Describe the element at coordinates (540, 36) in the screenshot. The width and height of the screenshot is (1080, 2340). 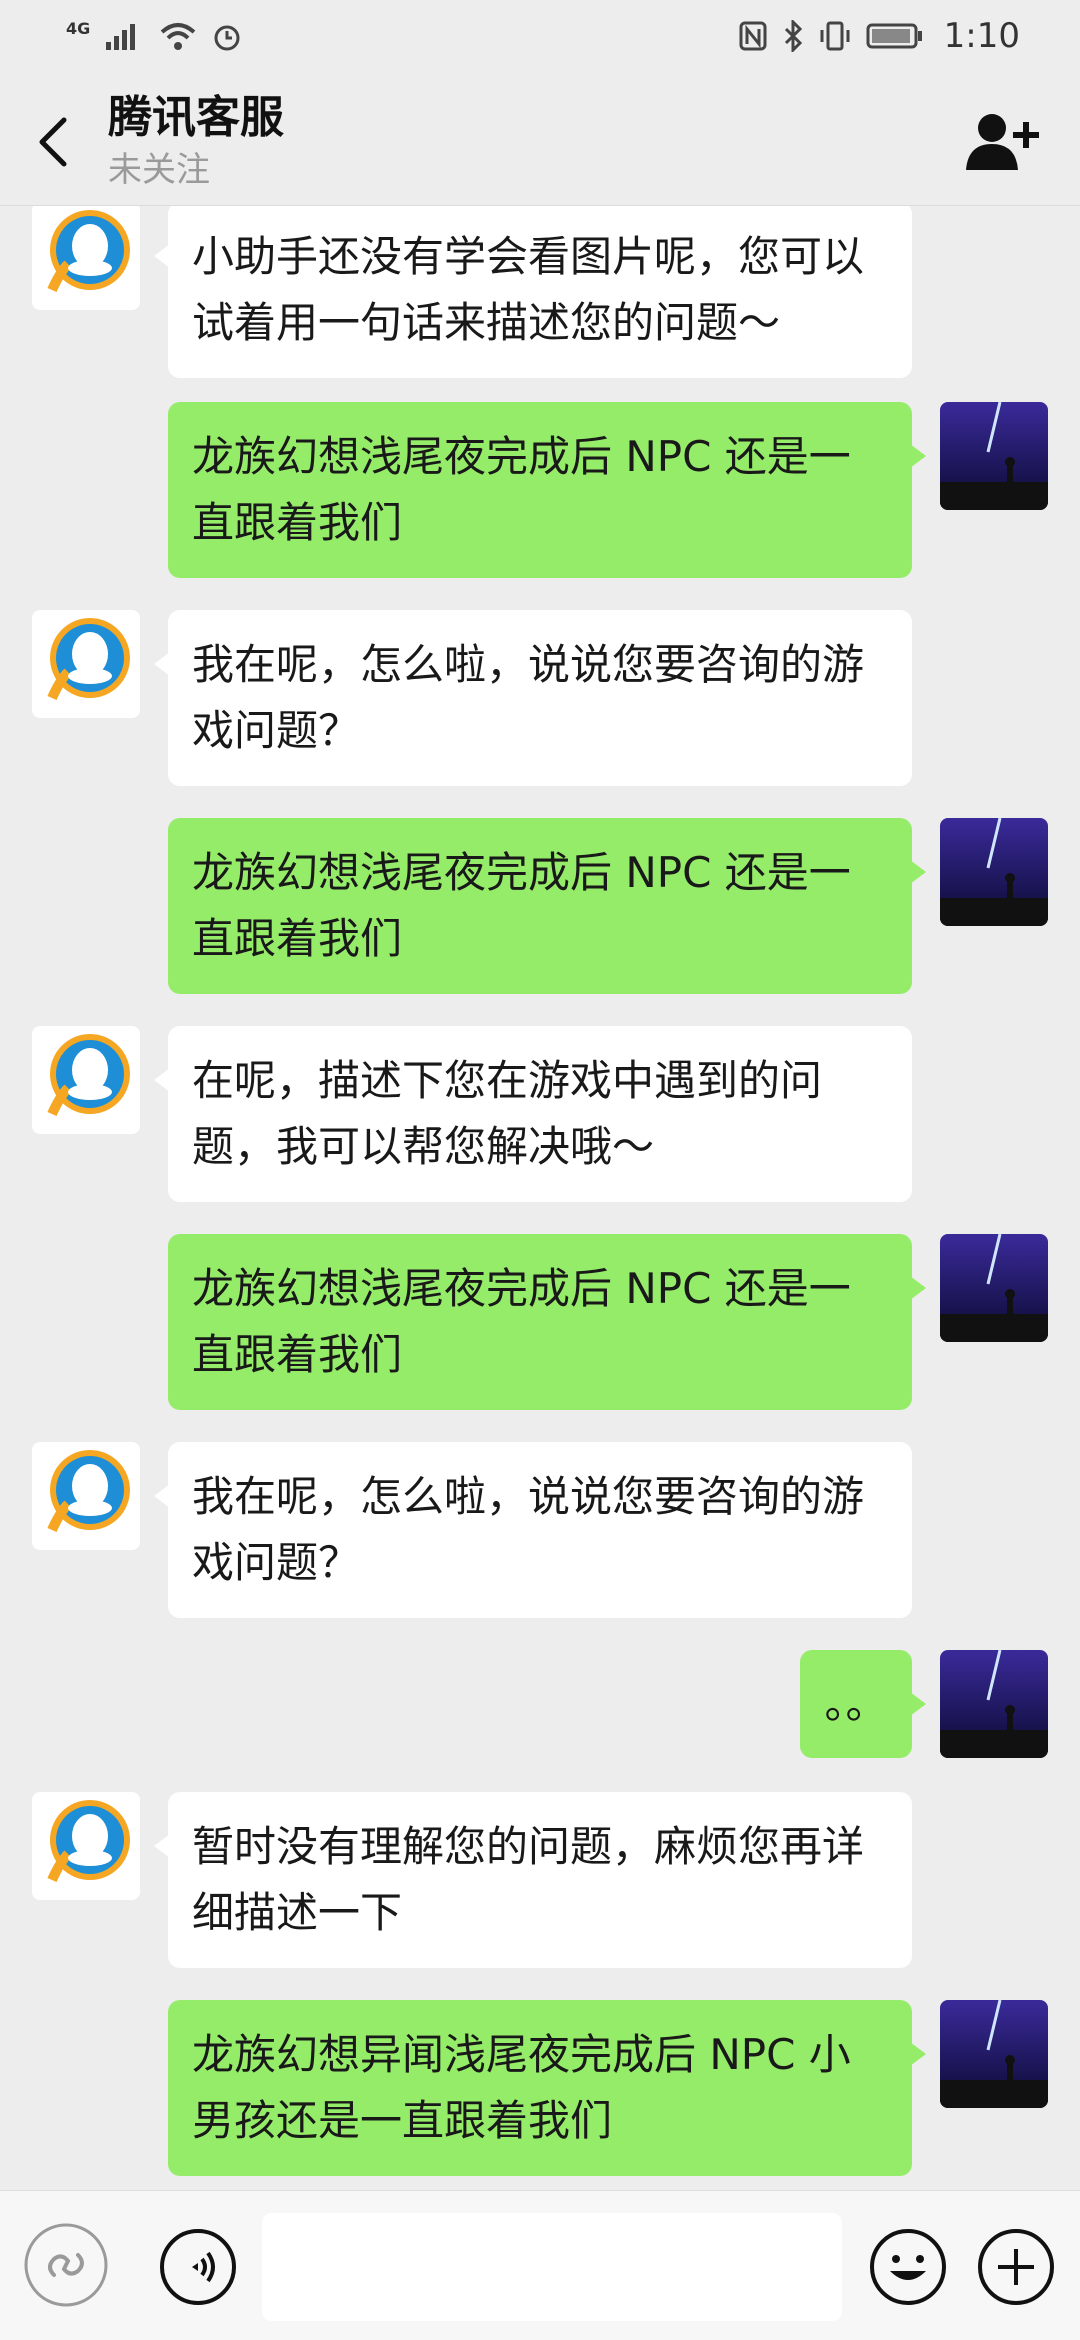
I see `status-bar: 4G 1:10` at that location.